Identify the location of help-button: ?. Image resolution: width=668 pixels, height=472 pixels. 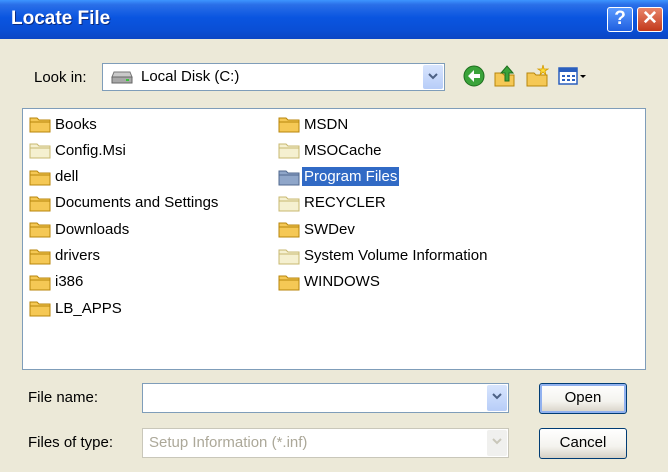
(620, 19).